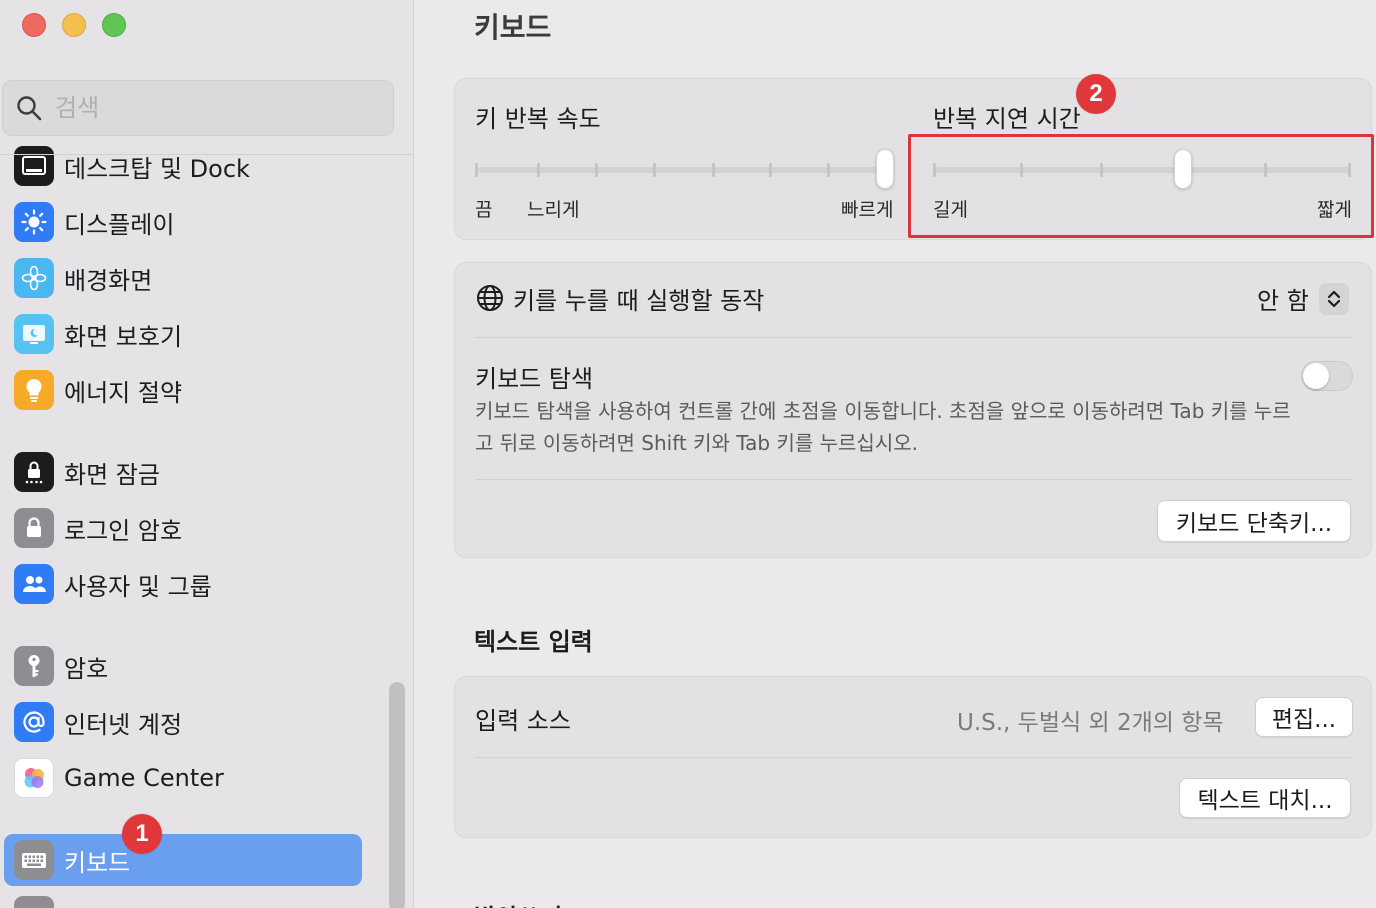 The image size is (1376, 908). What do you see at coordinates (34, 472) in the screenshot?
I see `lock-screen-icon` at bounding box center [34, 472].